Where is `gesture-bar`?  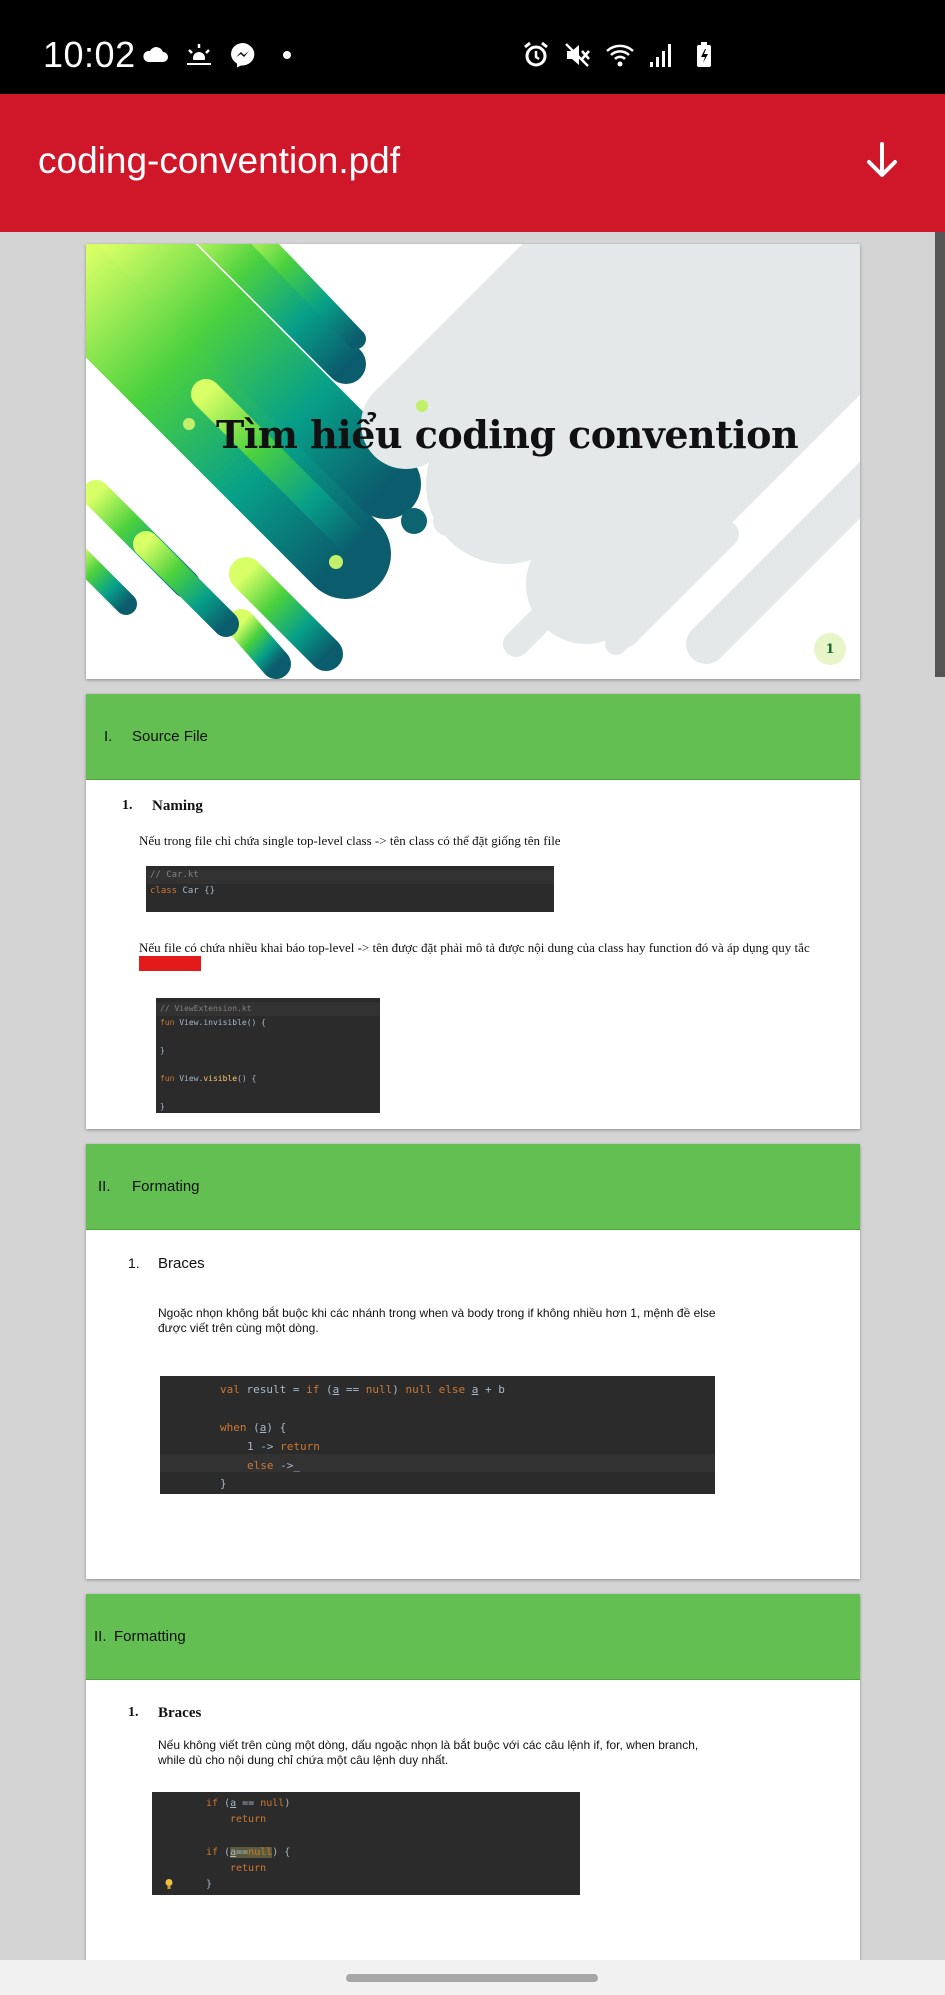 gesture-bar is located at coordinates (472, 1977).